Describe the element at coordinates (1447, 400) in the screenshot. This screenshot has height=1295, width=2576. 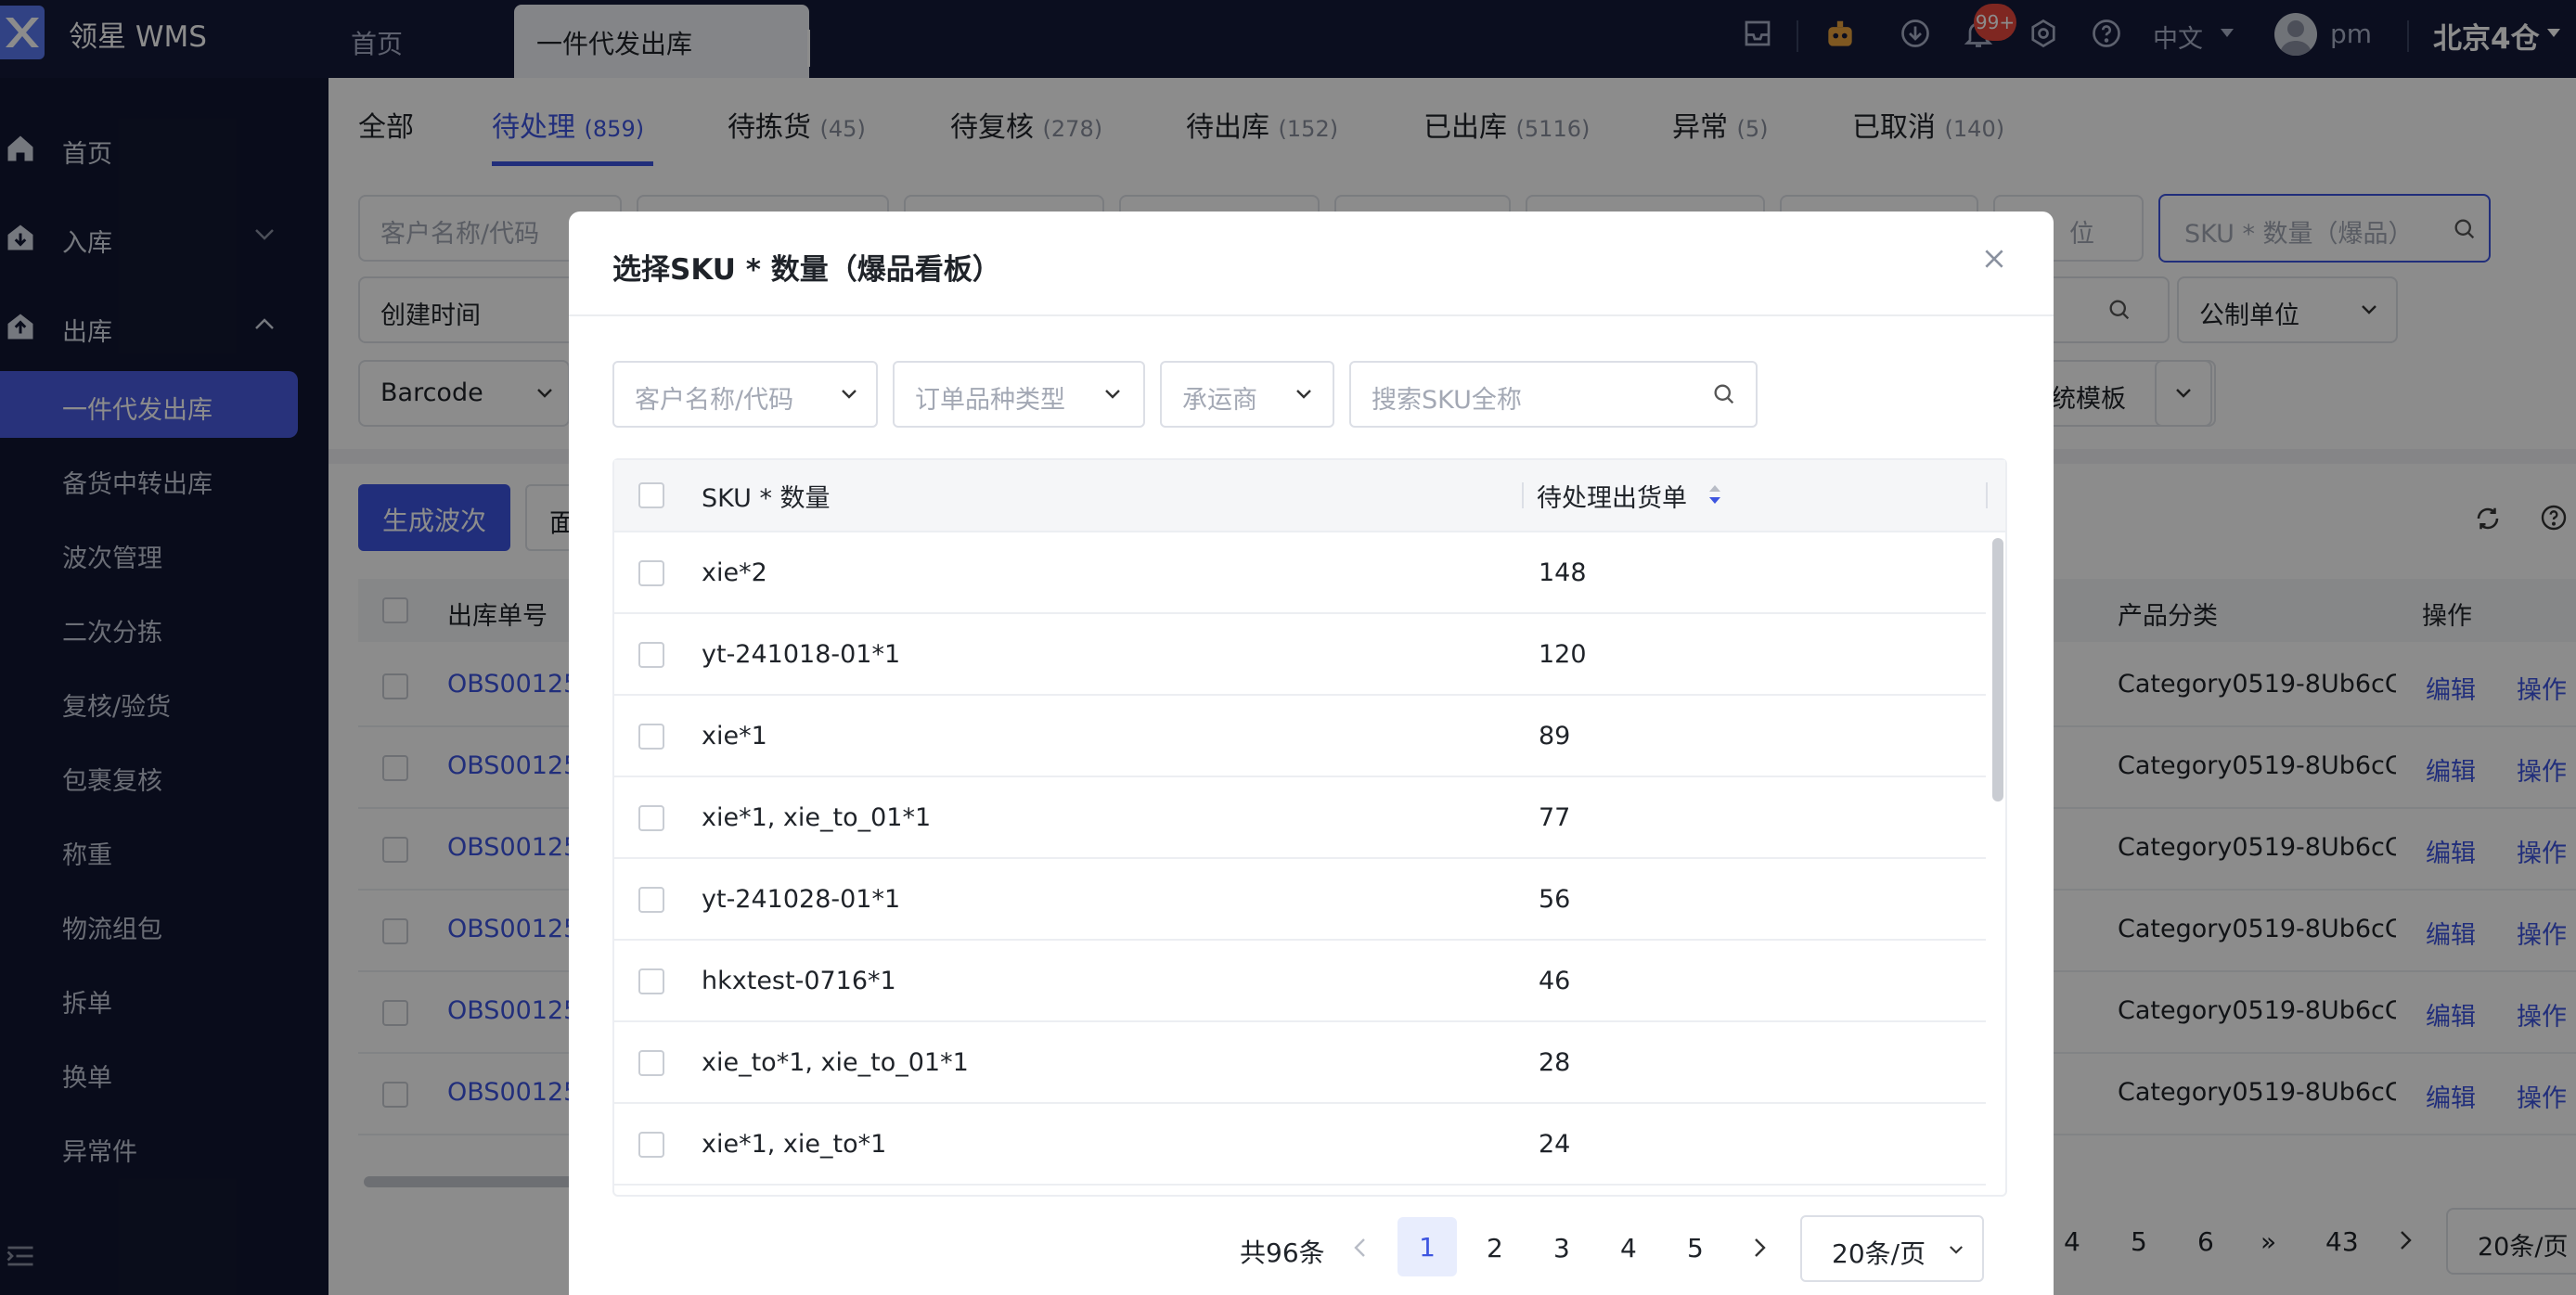
I see `filter-placeholder: 搜索SKU全称` at that location.